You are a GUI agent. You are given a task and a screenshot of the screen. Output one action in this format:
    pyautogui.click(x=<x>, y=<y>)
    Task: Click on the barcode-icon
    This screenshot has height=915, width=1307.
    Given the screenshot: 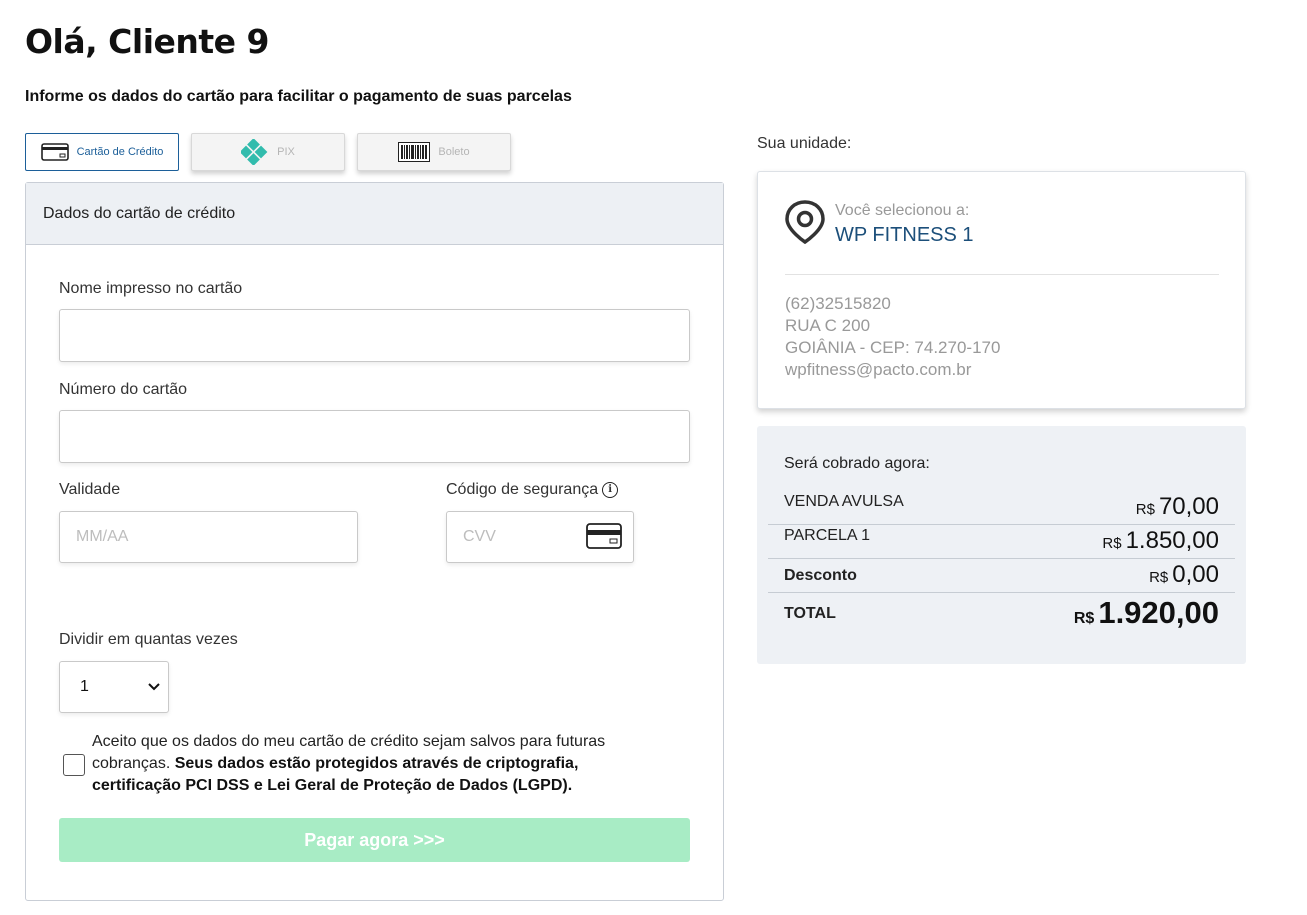 What is the action you would take?
    pyautogui.click(x=414, y=152)
    